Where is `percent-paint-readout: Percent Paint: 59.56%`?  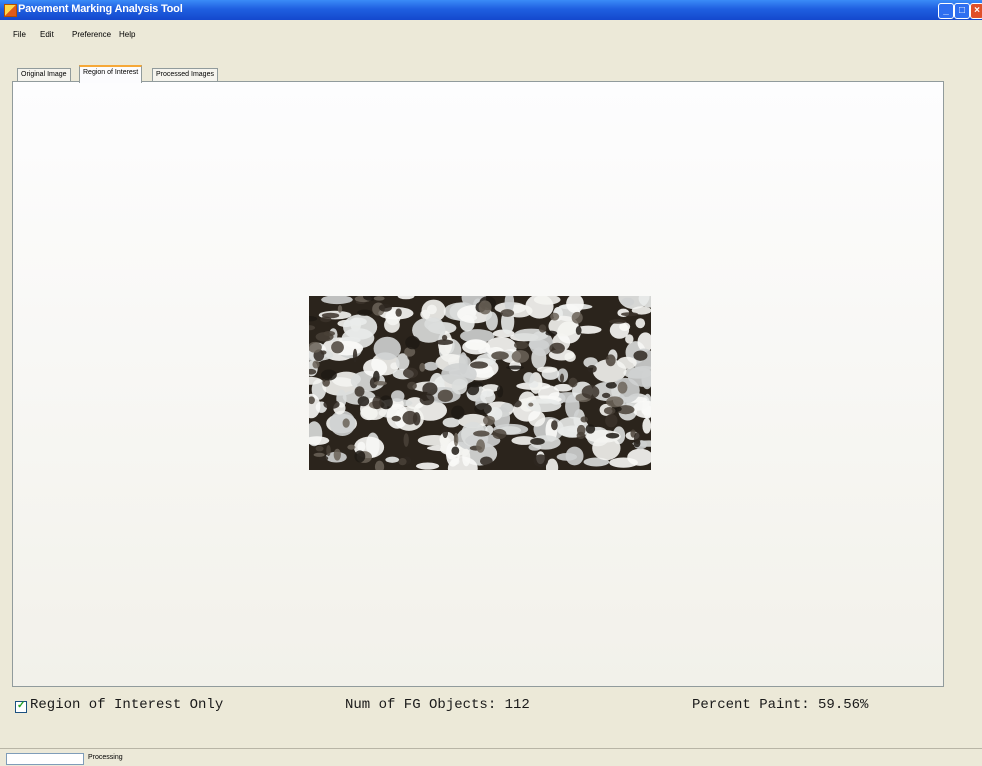 percent-paint-readout: Percent Paint: 59.56% is located at coordinates (780, 705).